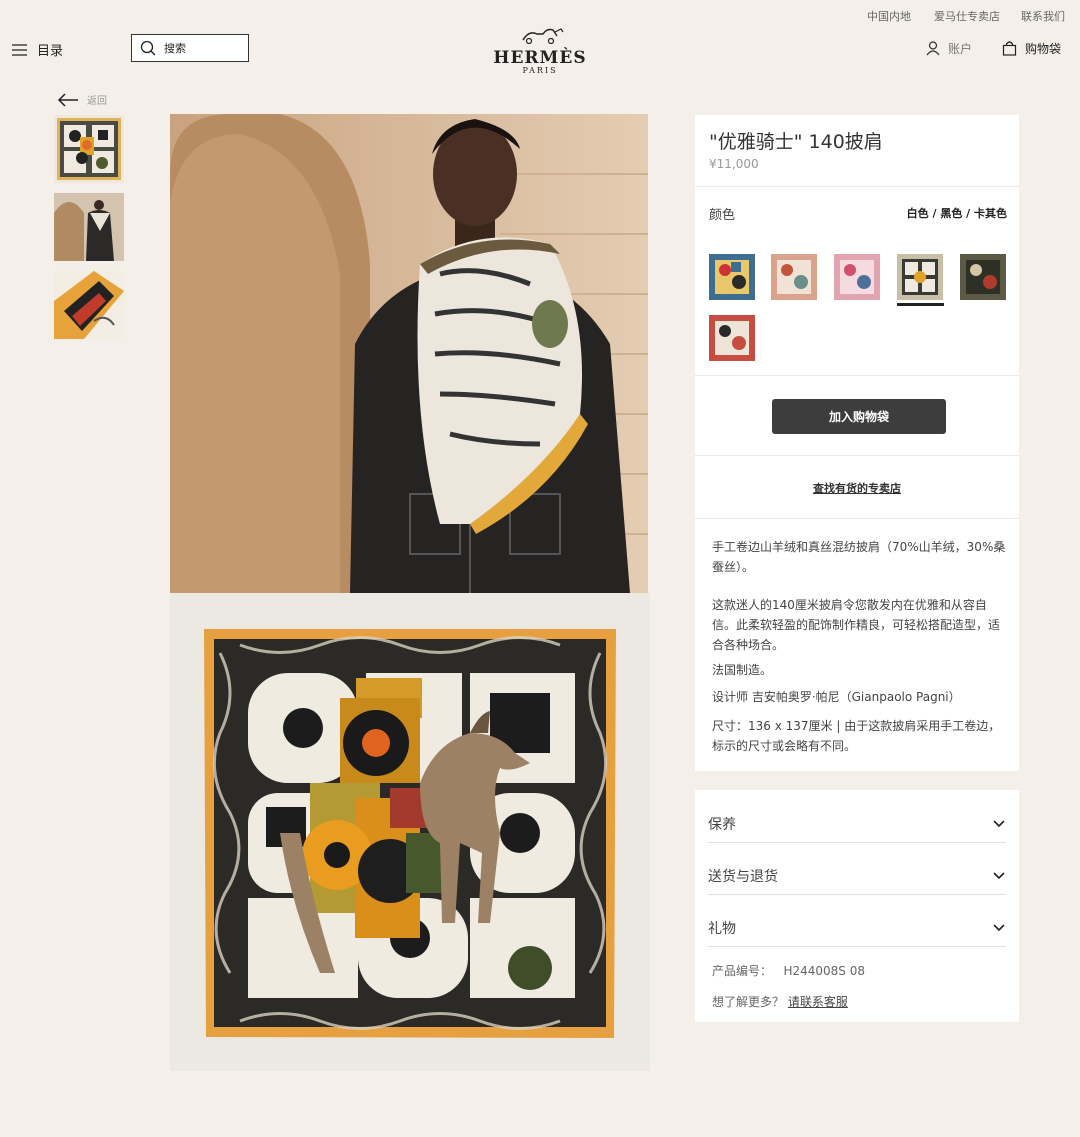 The height and width of the screenshot is (1137, 1080). Describe the element at coordinates (148, 48) in the screenshot. I see `search-icon` at that location.